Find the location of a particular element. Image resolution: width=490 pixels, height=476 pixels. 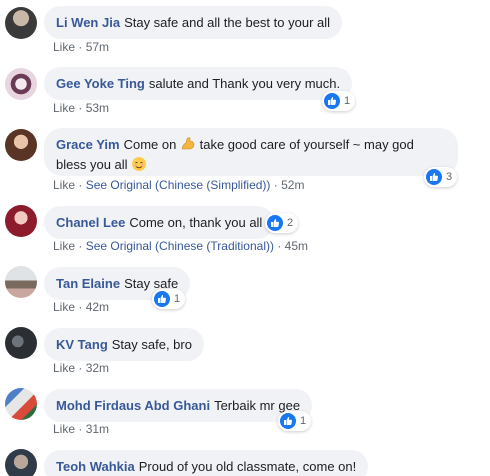

comment-text: salute and Thank you very much. is located at coordinates (244, 83).